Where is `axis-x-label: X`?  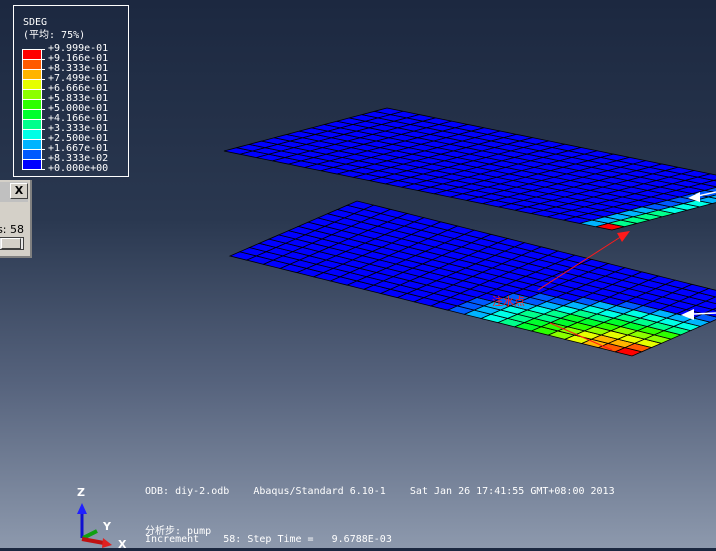
axis-x-label: X is located at coordinates (122, 544).